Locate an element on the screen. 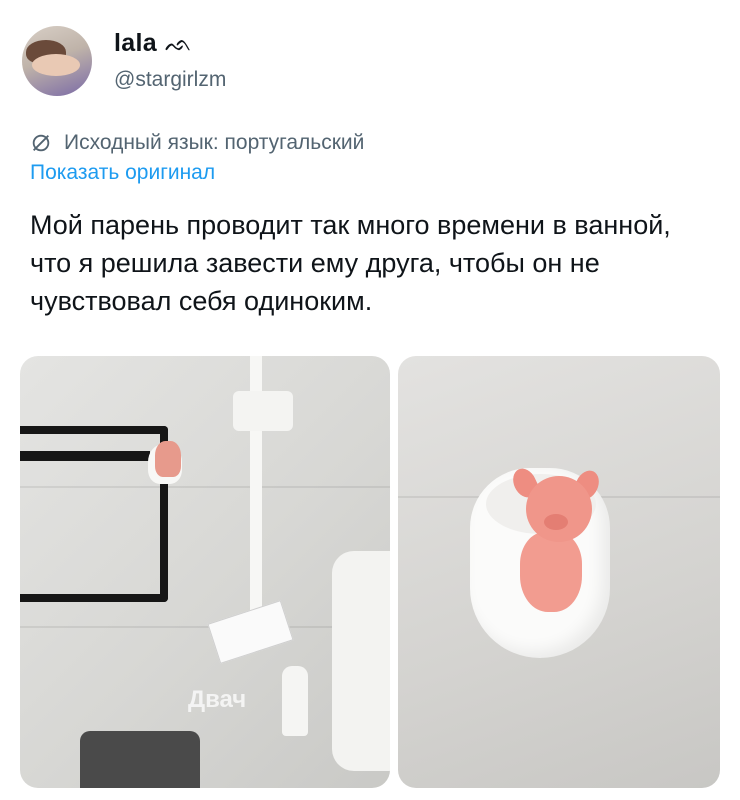 The height and width of the screenshot is (800, 740). rail-holder is located at coordinates (263, 411).